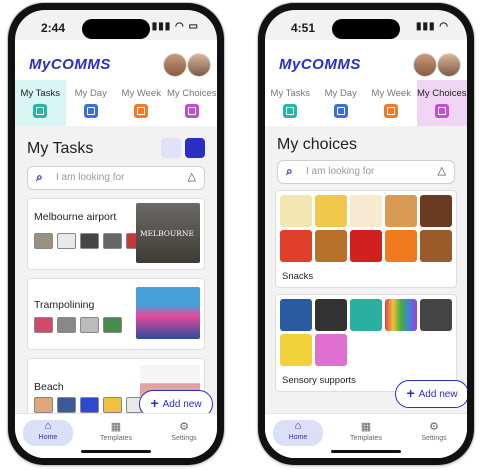  What do you see at coordinates (78, 325) in the screenshot?
I see `task-step-thumbnails` at bounding box center [78, 325].